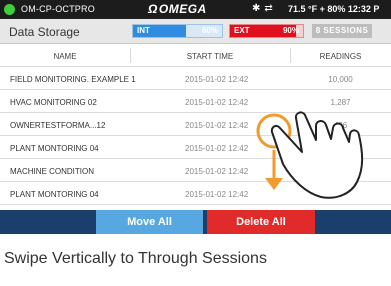  I want to click on brand-logo: ΩOMEGA, so click(177, 9).